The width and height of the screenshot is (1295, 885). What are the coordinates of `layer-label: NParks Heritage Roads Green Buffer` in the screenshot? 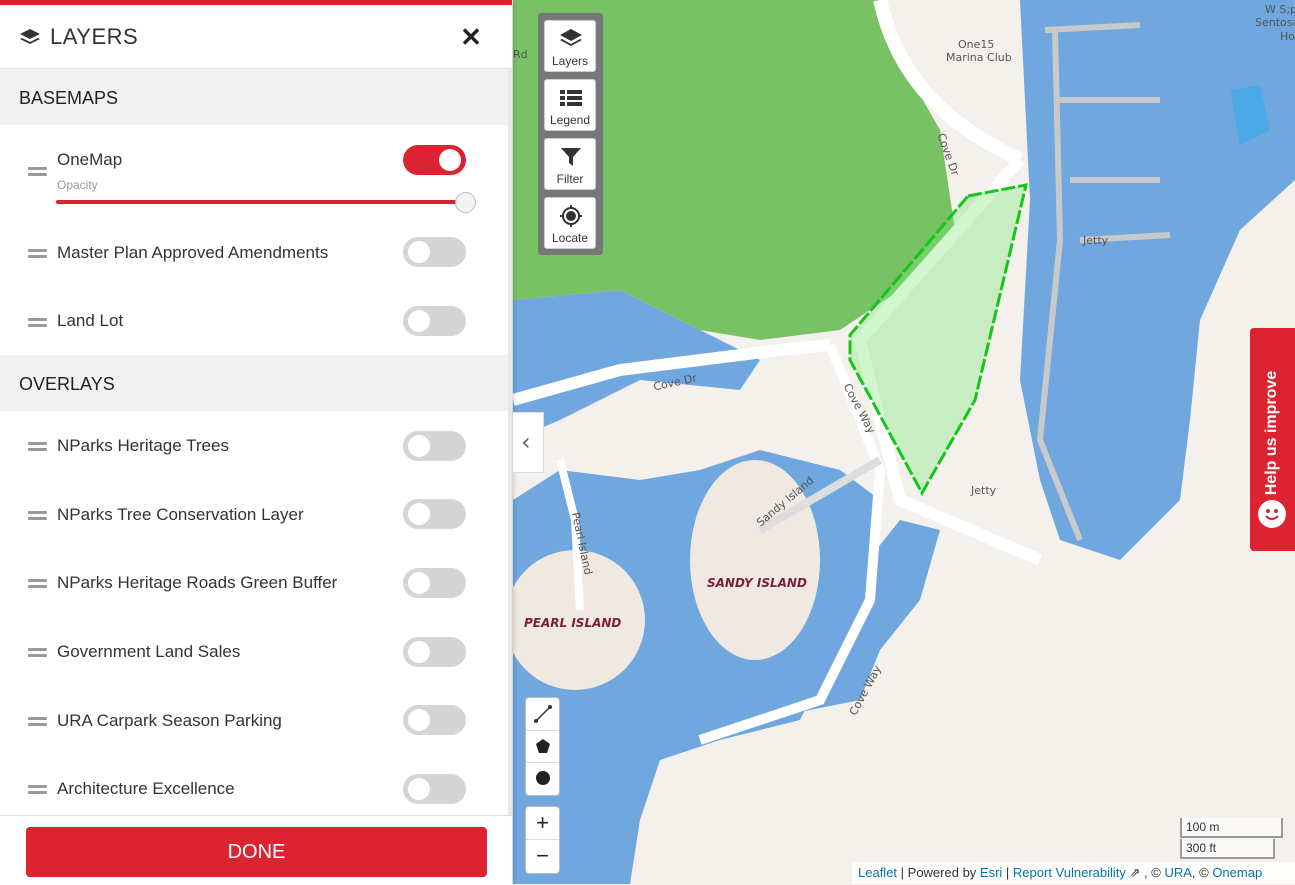 It's located at (197, 582).